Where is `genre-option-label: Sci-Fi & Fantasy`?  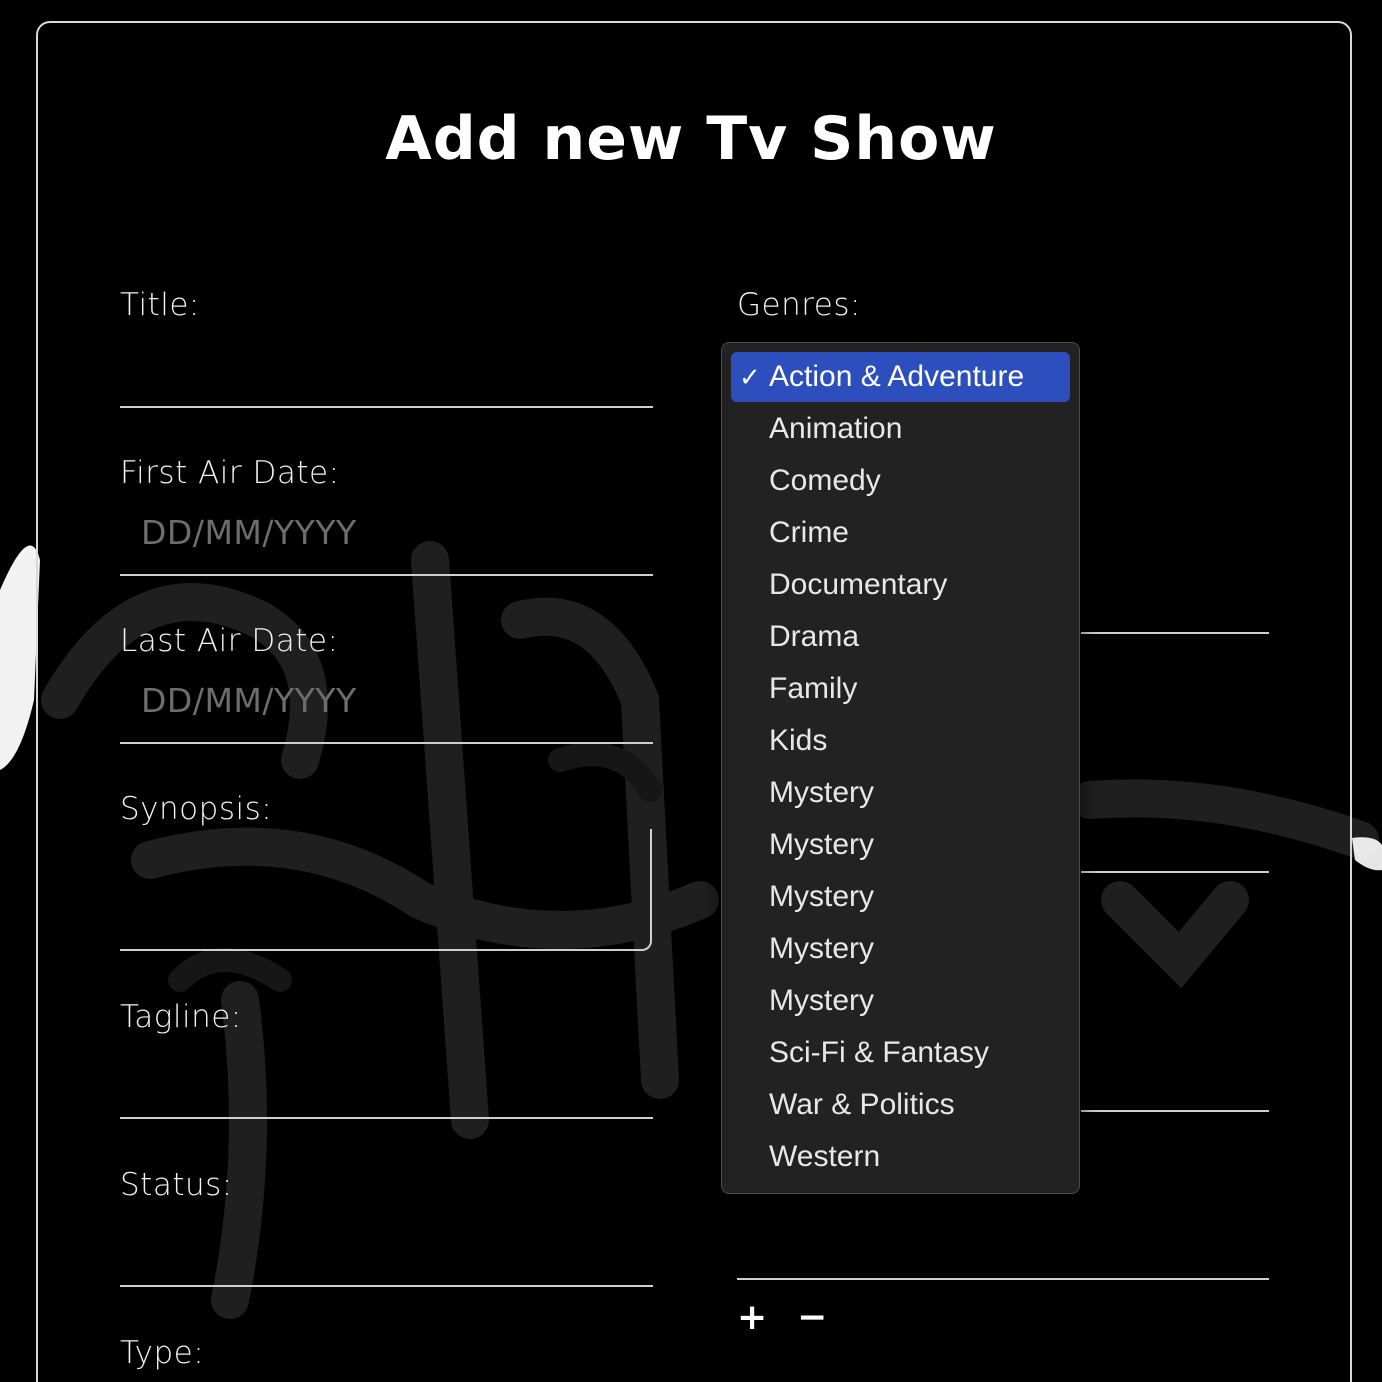
genre-option-label: Sci-Fi & Fantasy is located at coordinates (879, 1052).